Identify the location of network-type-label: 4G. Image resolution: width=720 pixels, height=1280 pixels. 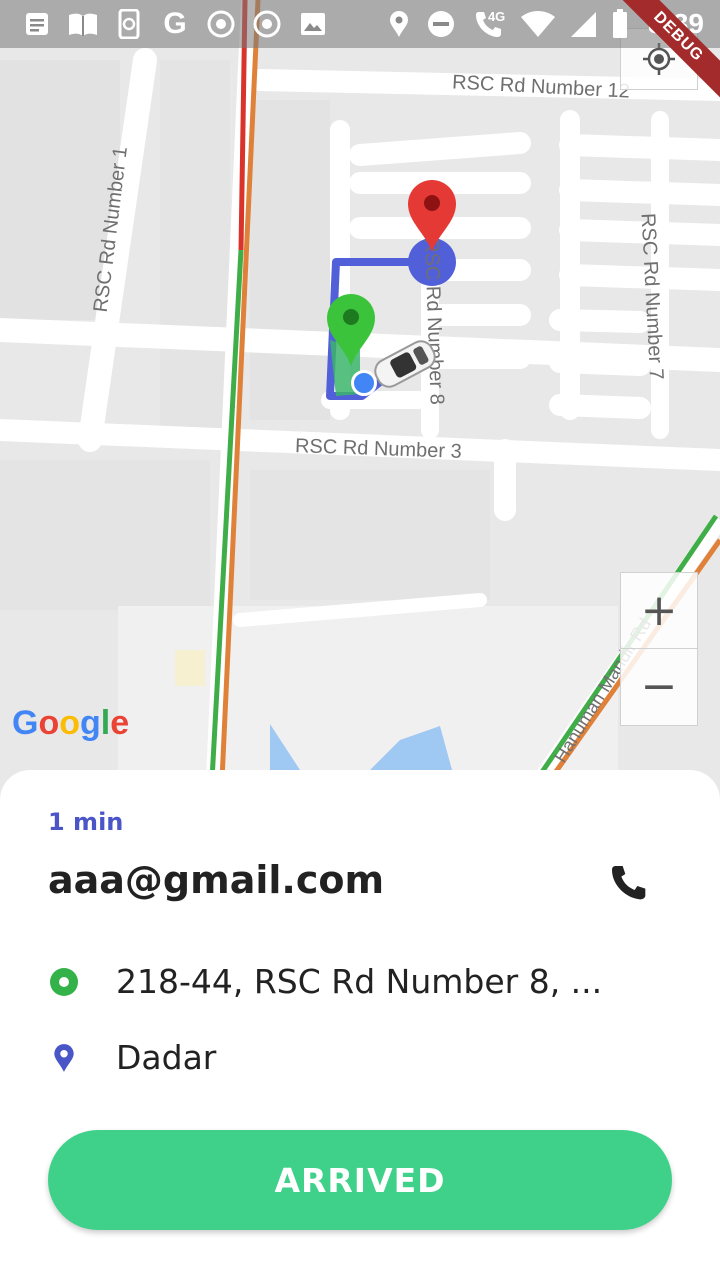
(496, 16).